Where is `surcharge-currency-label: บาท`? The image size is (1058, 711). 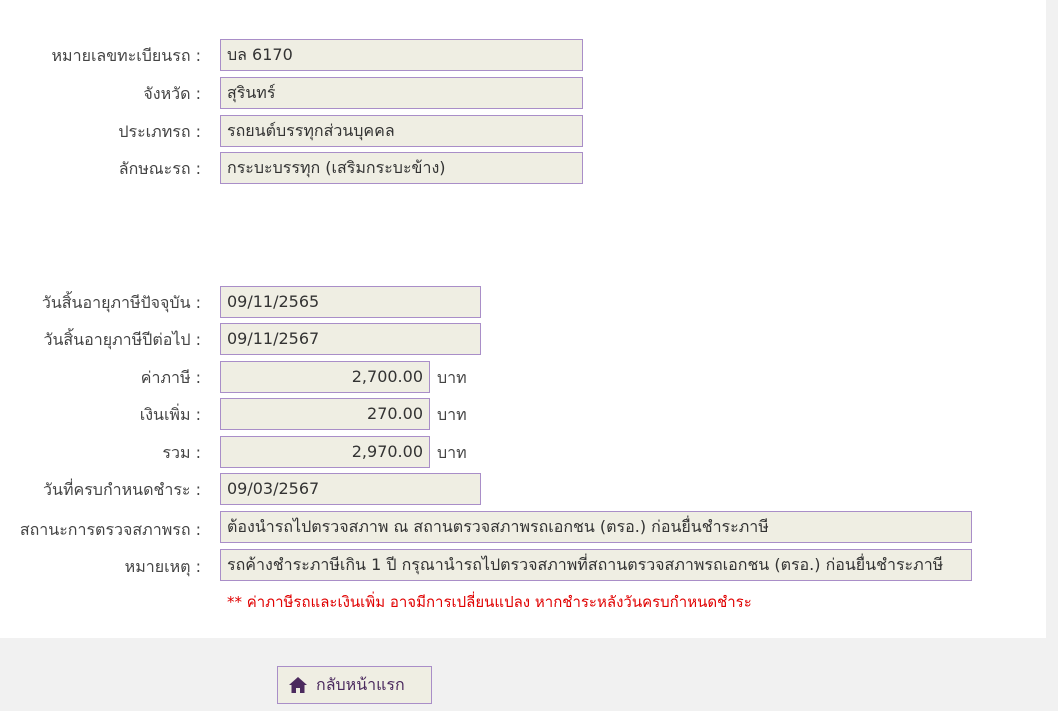
surcharge-currency-label: บาท is located at coordinates (452, 414).